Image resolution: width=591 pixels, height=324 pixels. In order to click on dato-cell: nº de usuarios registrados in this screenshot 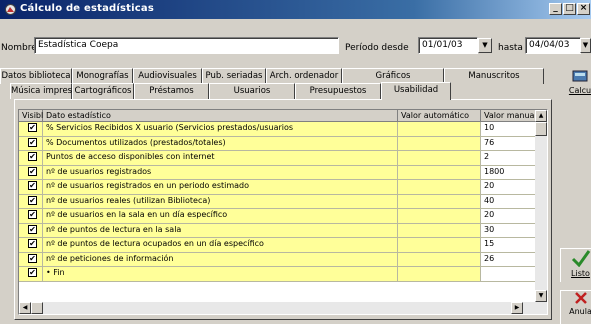, I will do `click(220, 172)`.